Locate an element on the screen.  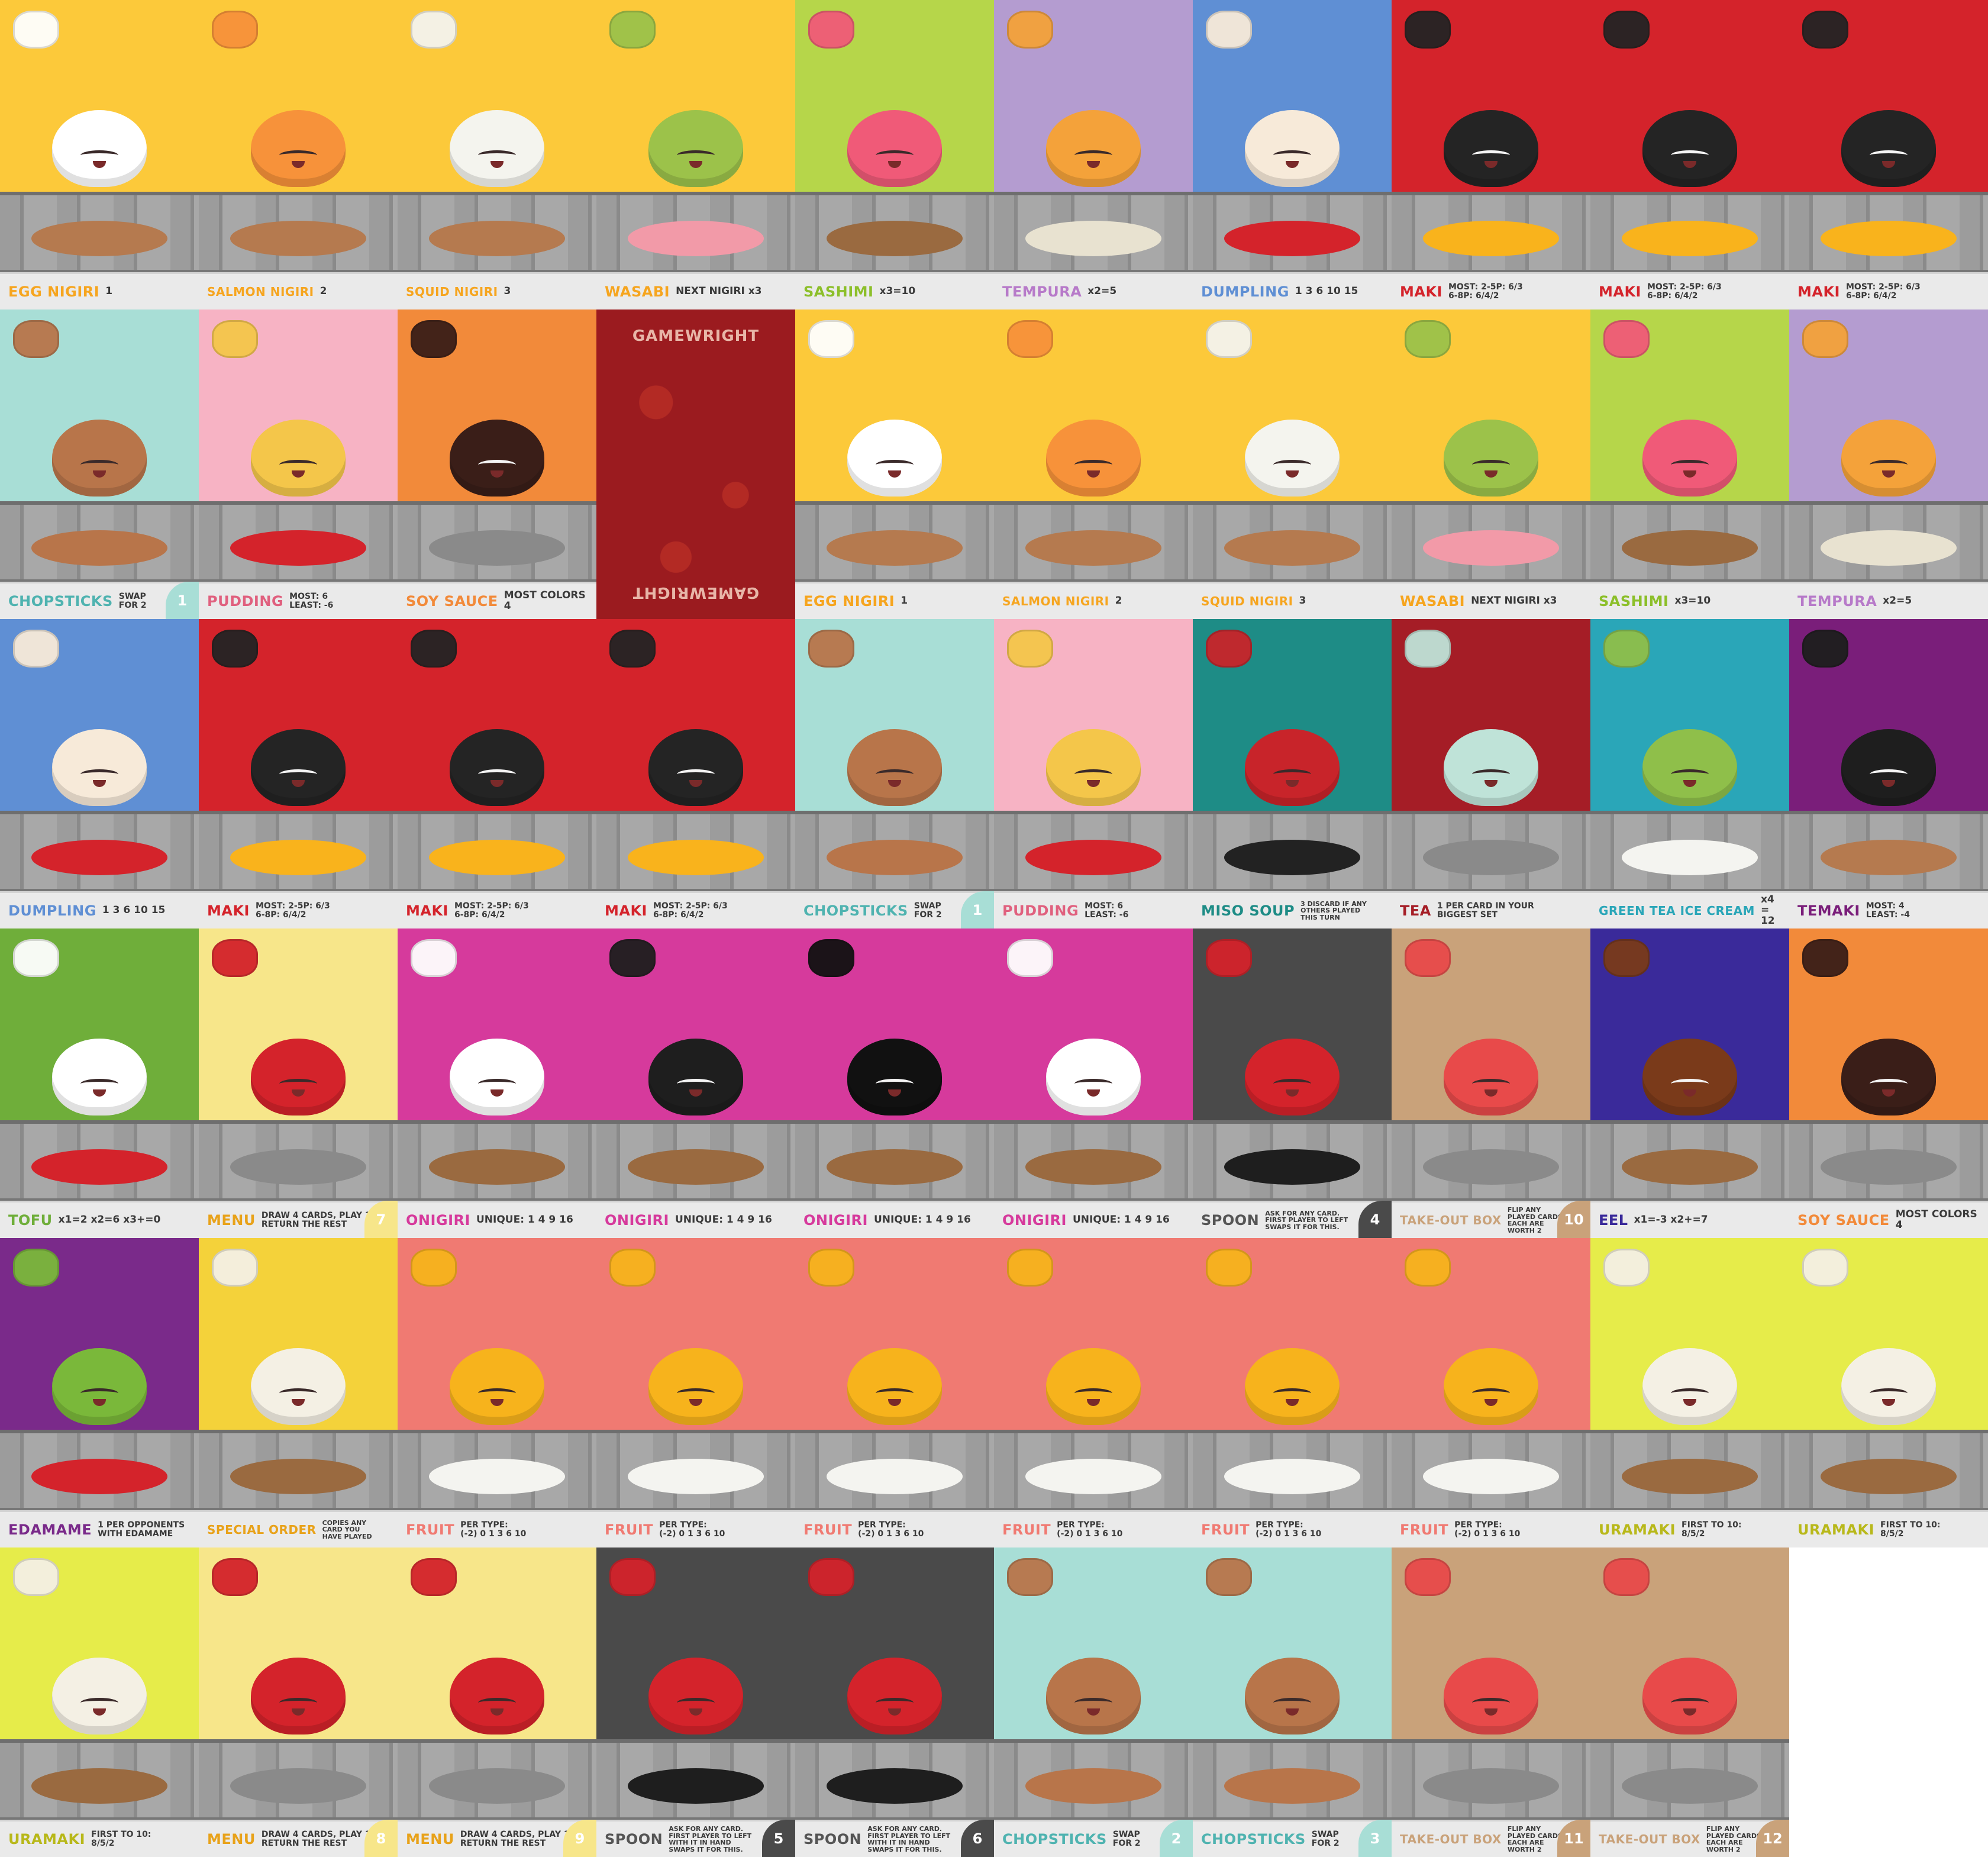
card: TEMAKI MOST: 4 LEAST: -4 is located at coordinates (1888, 773).